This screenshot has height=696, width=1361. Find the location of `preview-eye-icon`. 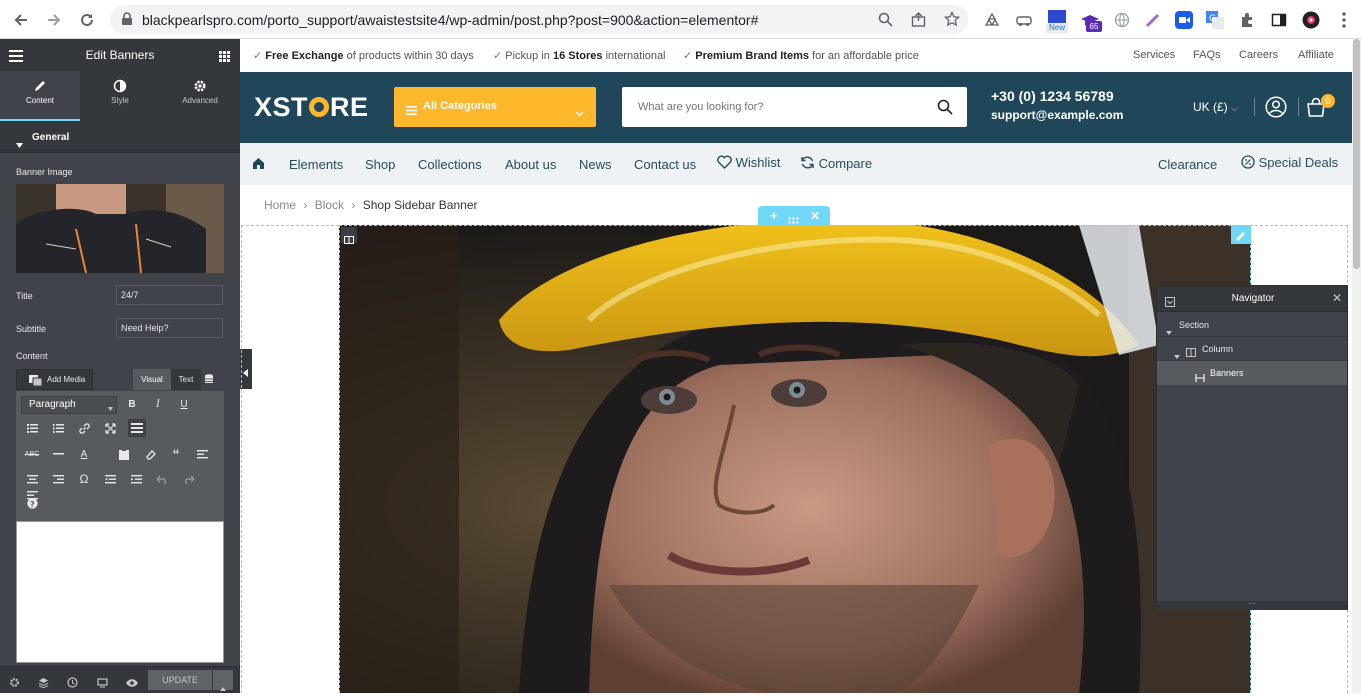

preview-eye-icon is located at coordinates (132, 684).